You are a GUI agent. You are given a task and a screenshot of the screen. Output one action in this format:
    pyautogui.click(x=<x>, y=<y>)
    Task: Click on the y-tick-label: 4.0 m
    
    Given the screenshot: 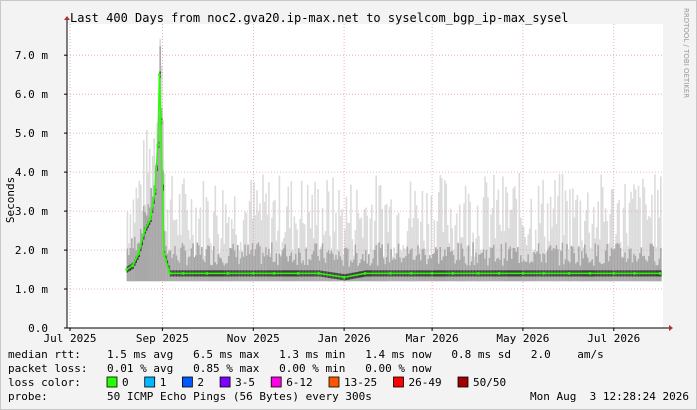 What is the action you would take?
    pyautogui.click(x=31, y=172)
    